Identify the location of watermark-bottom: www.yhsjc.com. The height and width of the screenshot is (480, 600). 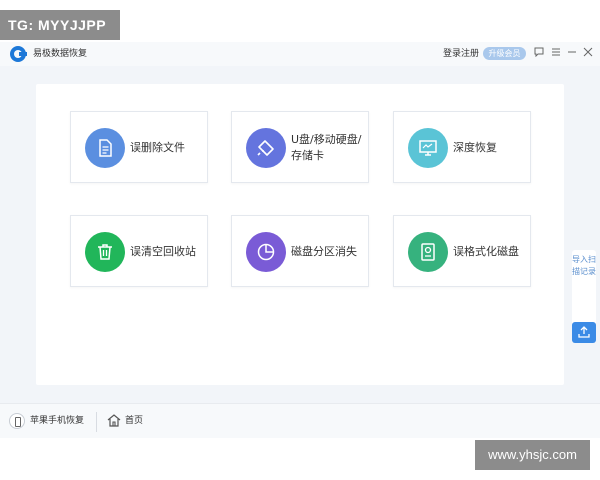
(532, 455).